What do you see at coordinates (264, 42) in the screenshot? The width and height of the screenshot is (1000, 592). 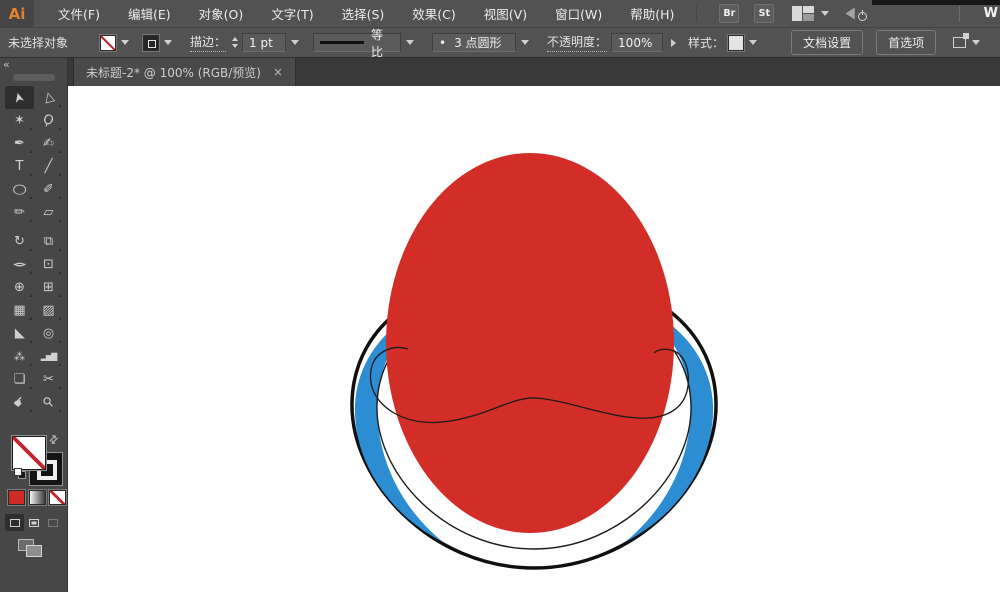 I see `stroke-width-input: 1 pt` at bounding box center [264, 42].